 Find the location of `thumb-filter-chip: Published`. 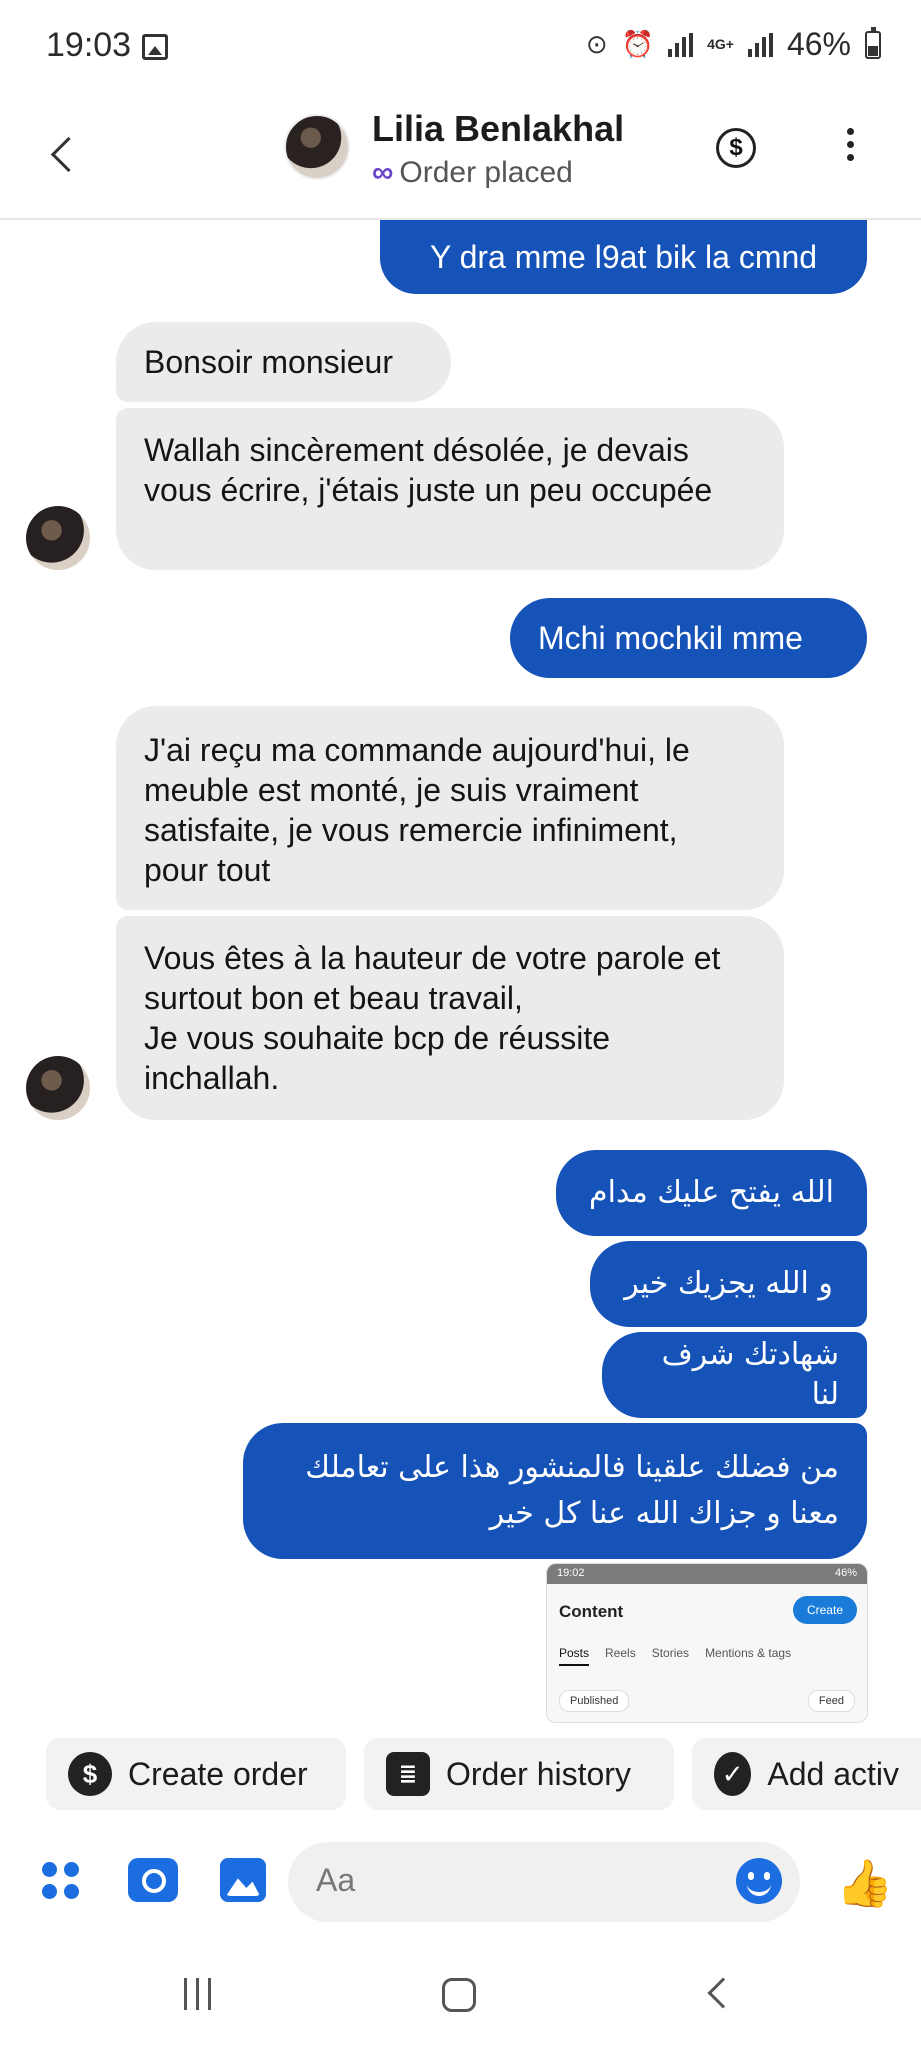

thumb-filter-chip: Published is located at coordinates (594, 1701).